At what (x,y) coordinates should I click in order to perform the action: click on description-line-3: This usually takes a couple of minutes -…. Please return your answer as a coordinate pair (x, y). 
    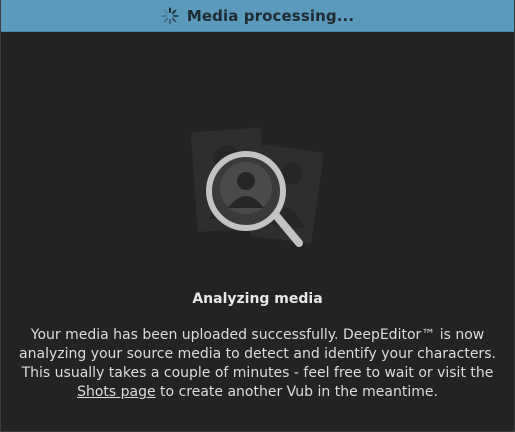
    Looking at the image, I should click on (257, 373).